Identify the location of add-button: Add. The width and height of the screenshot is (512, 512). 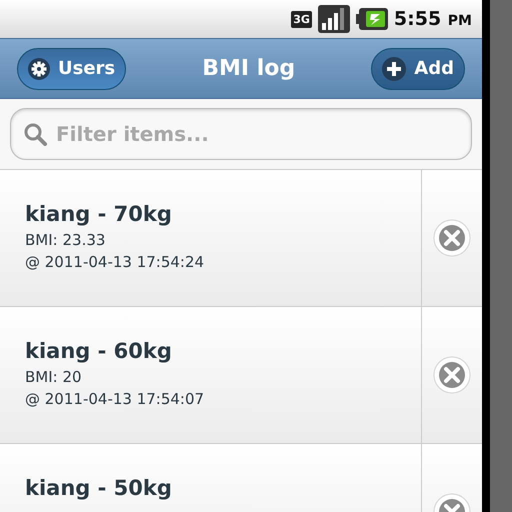
(418, 69).